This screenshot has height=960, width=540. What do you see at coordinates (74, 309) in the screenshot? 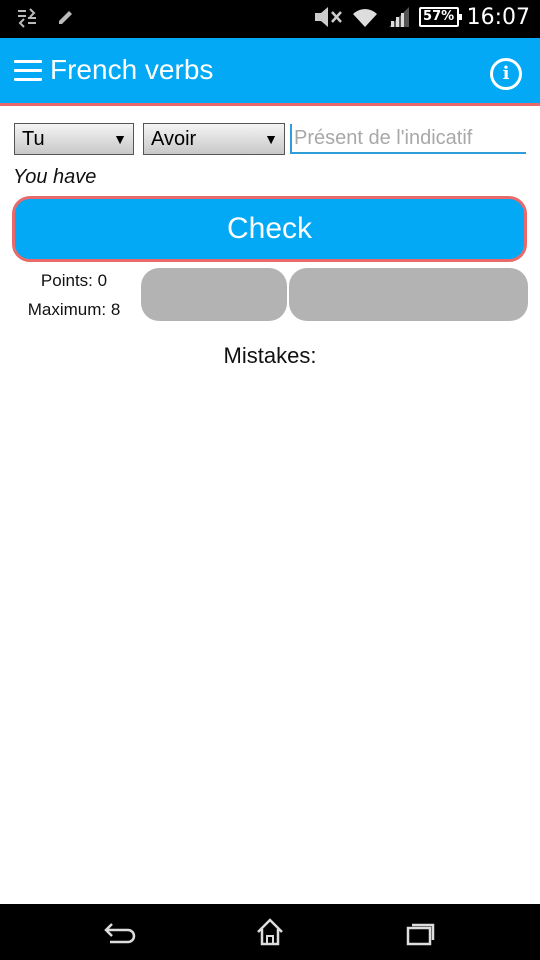
I see `maximum-text: Maximum: 8` at bounding box center [74, 309].